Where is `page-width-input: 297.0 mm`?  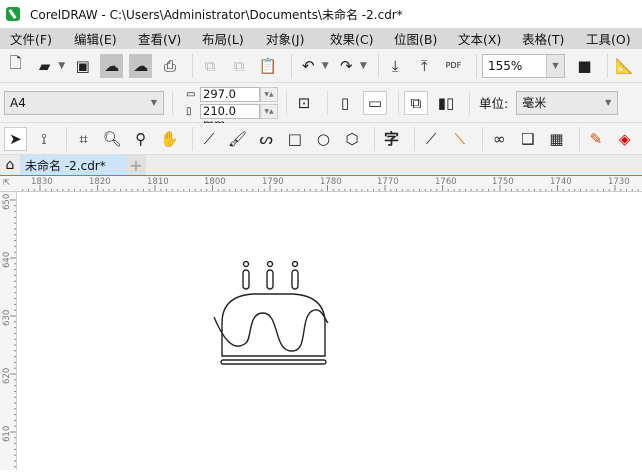
page-width-input: 297.0 mm is located at coordinates (230, 99).